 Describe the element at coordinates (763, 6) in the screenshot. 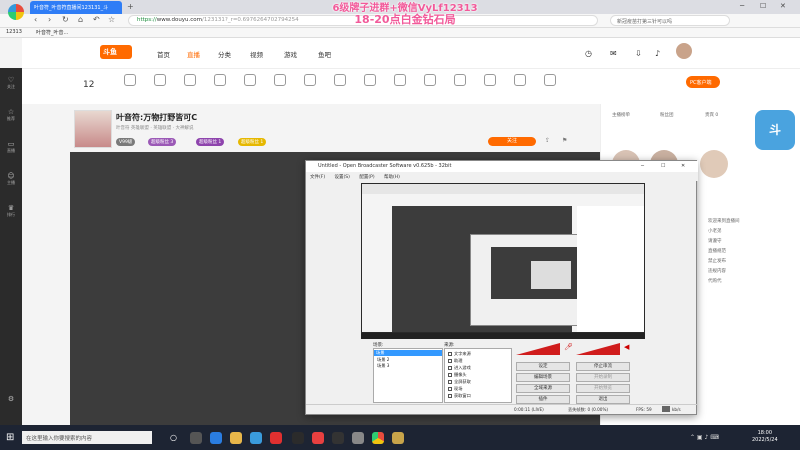

I see `maximize-icon: ☐` at that location.